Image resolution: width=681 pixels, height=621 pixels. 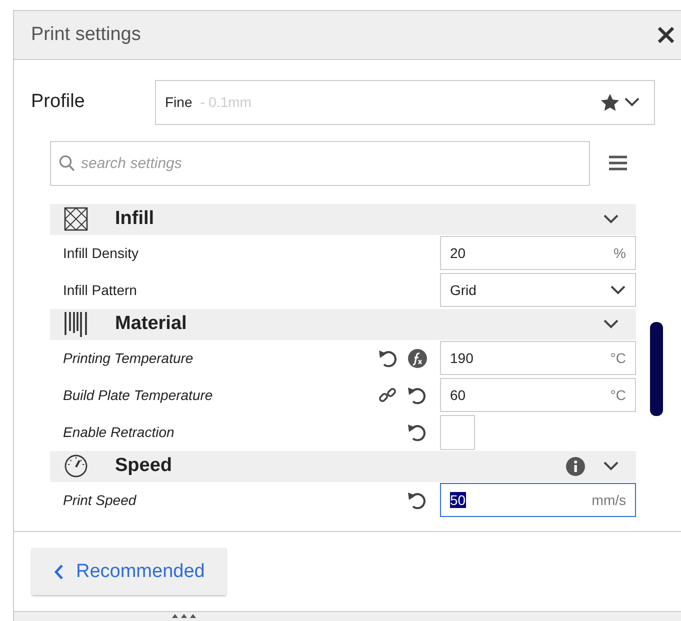 What do you see at coordinates (184, 615) in the screenshot?
I see `grip-icon` at bounding box center [184, 615].